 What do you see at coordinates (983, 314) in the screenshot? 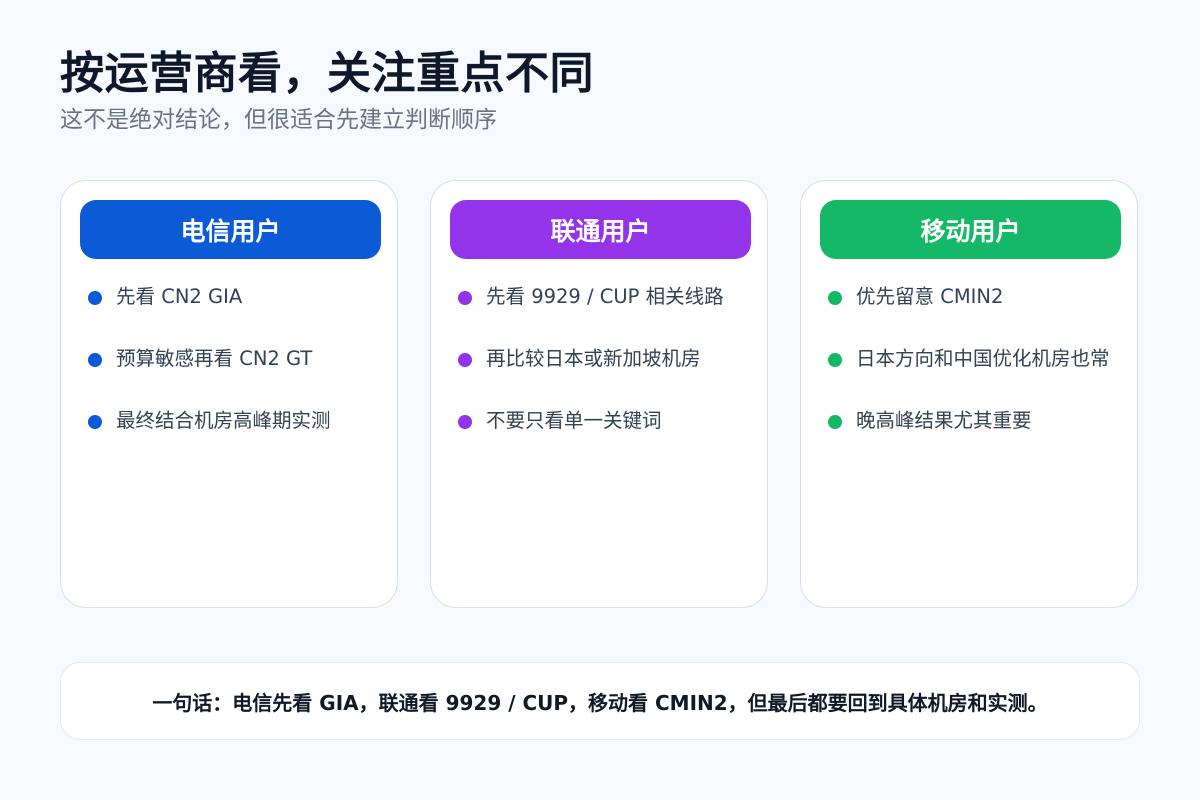
I see `list-item: 优先留意 CMIN2` at bounding box center [983, 314].